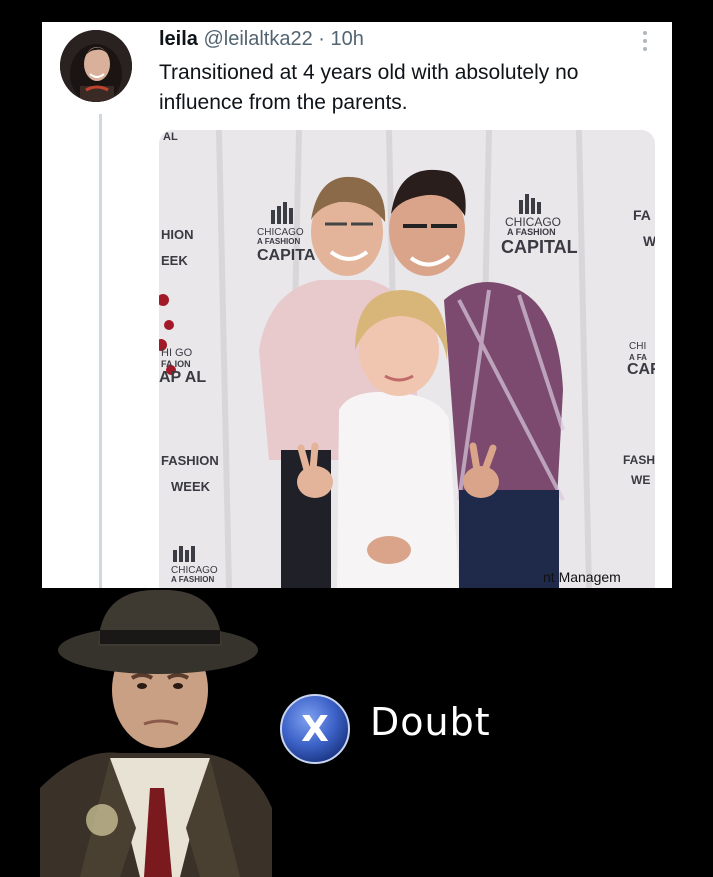 Image resolution: width=713 pixels, height=877 pixels. I want to click on backdrop-label: HI GO, so click(177, 353).